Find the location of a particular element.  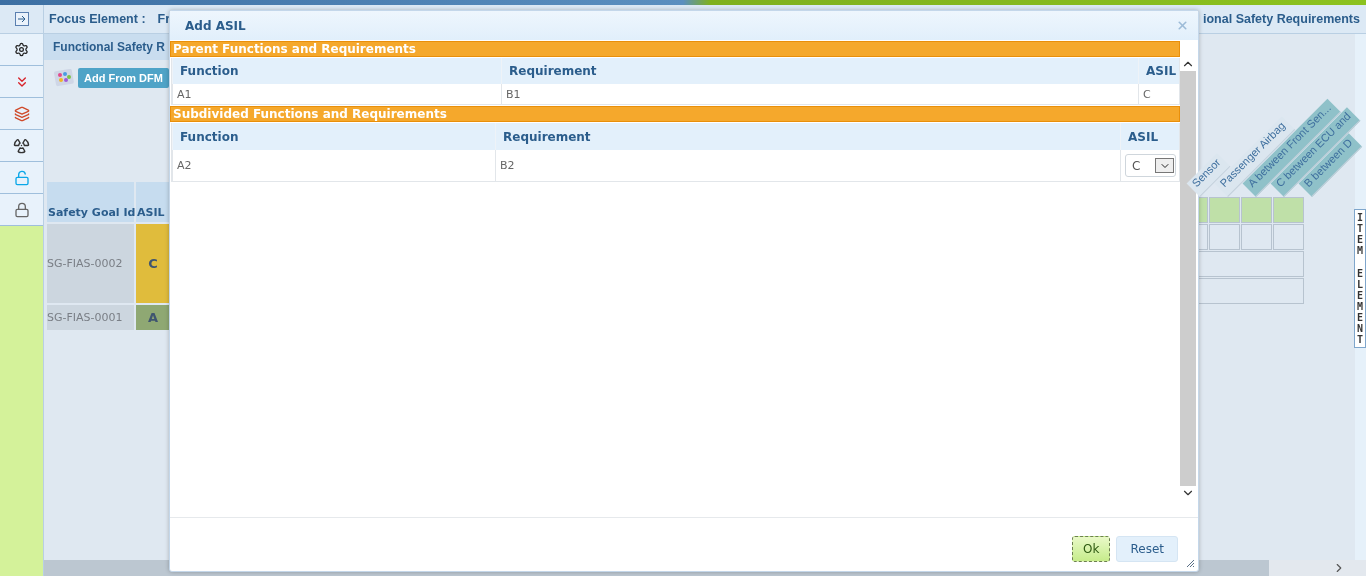

column-header: Safety Goal Id is located at coordinates (90, 202).